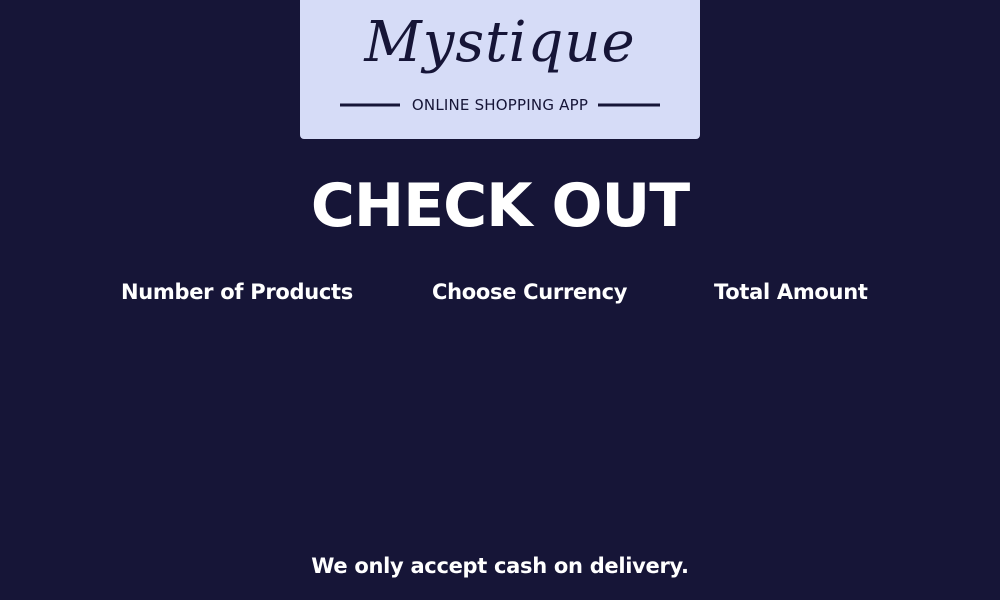  What do you see at coordinates (237, 292) in the screenshot?
I see `number-of-products-label: Number of Products` at bounding box center [237, 292].